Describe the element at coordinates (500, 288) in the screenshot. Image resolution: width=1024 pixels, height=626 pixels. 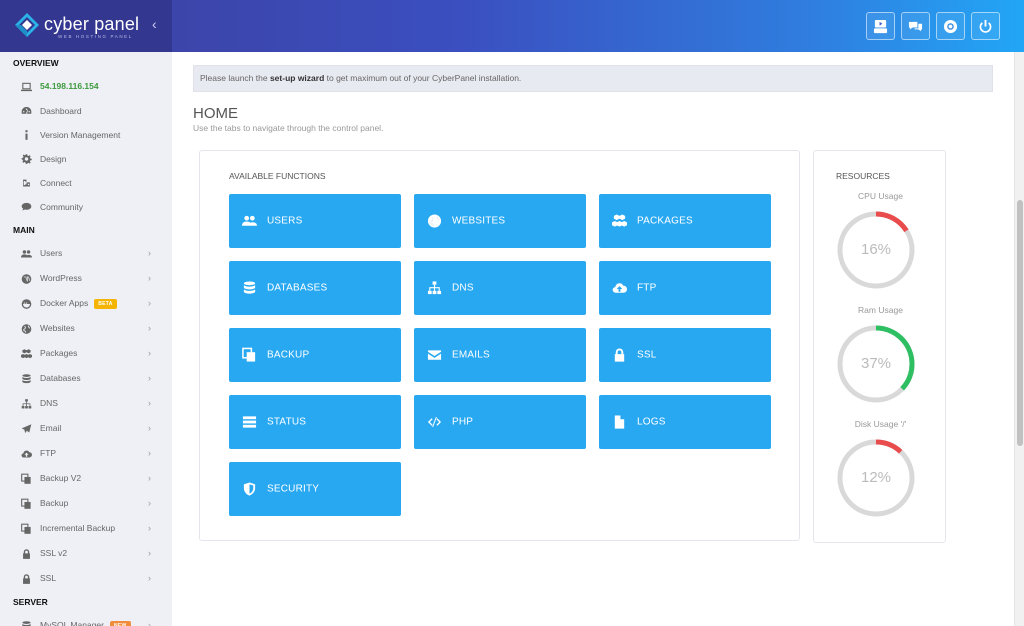
I see `function-tile-dns: DNS` at that location.